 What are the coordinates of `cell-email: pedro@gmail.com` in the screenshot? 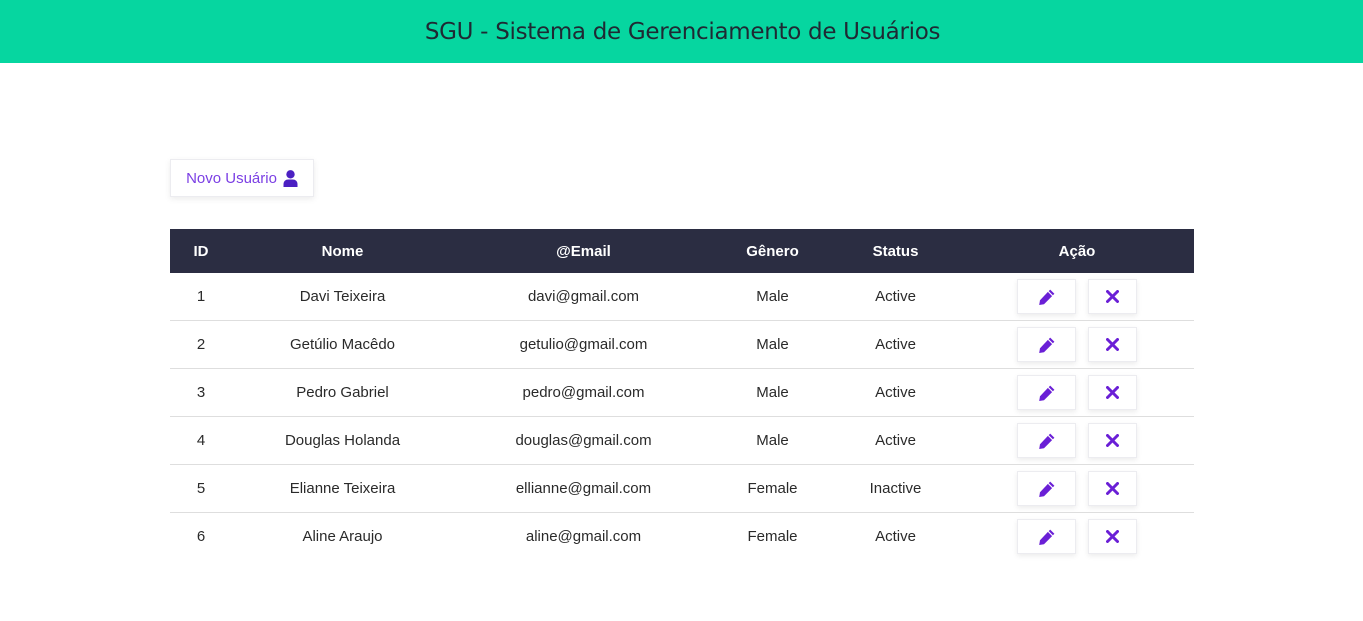 It's located at (583, 392).